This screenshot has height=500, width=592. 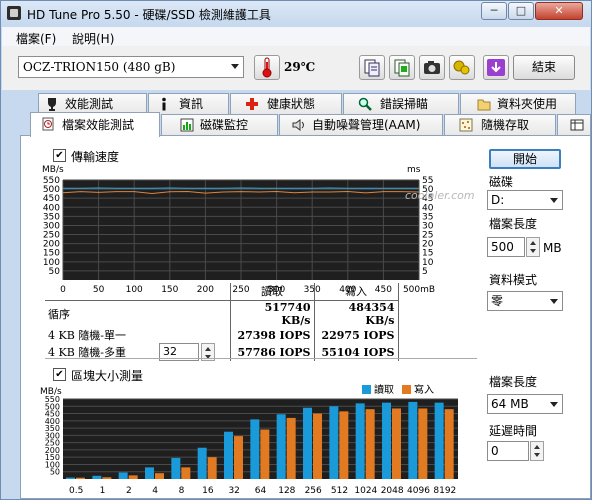 What do you see at coordinates (59, 314) in the screenshot?
I see `row-label: 循序` at bounding box center [59, 314].